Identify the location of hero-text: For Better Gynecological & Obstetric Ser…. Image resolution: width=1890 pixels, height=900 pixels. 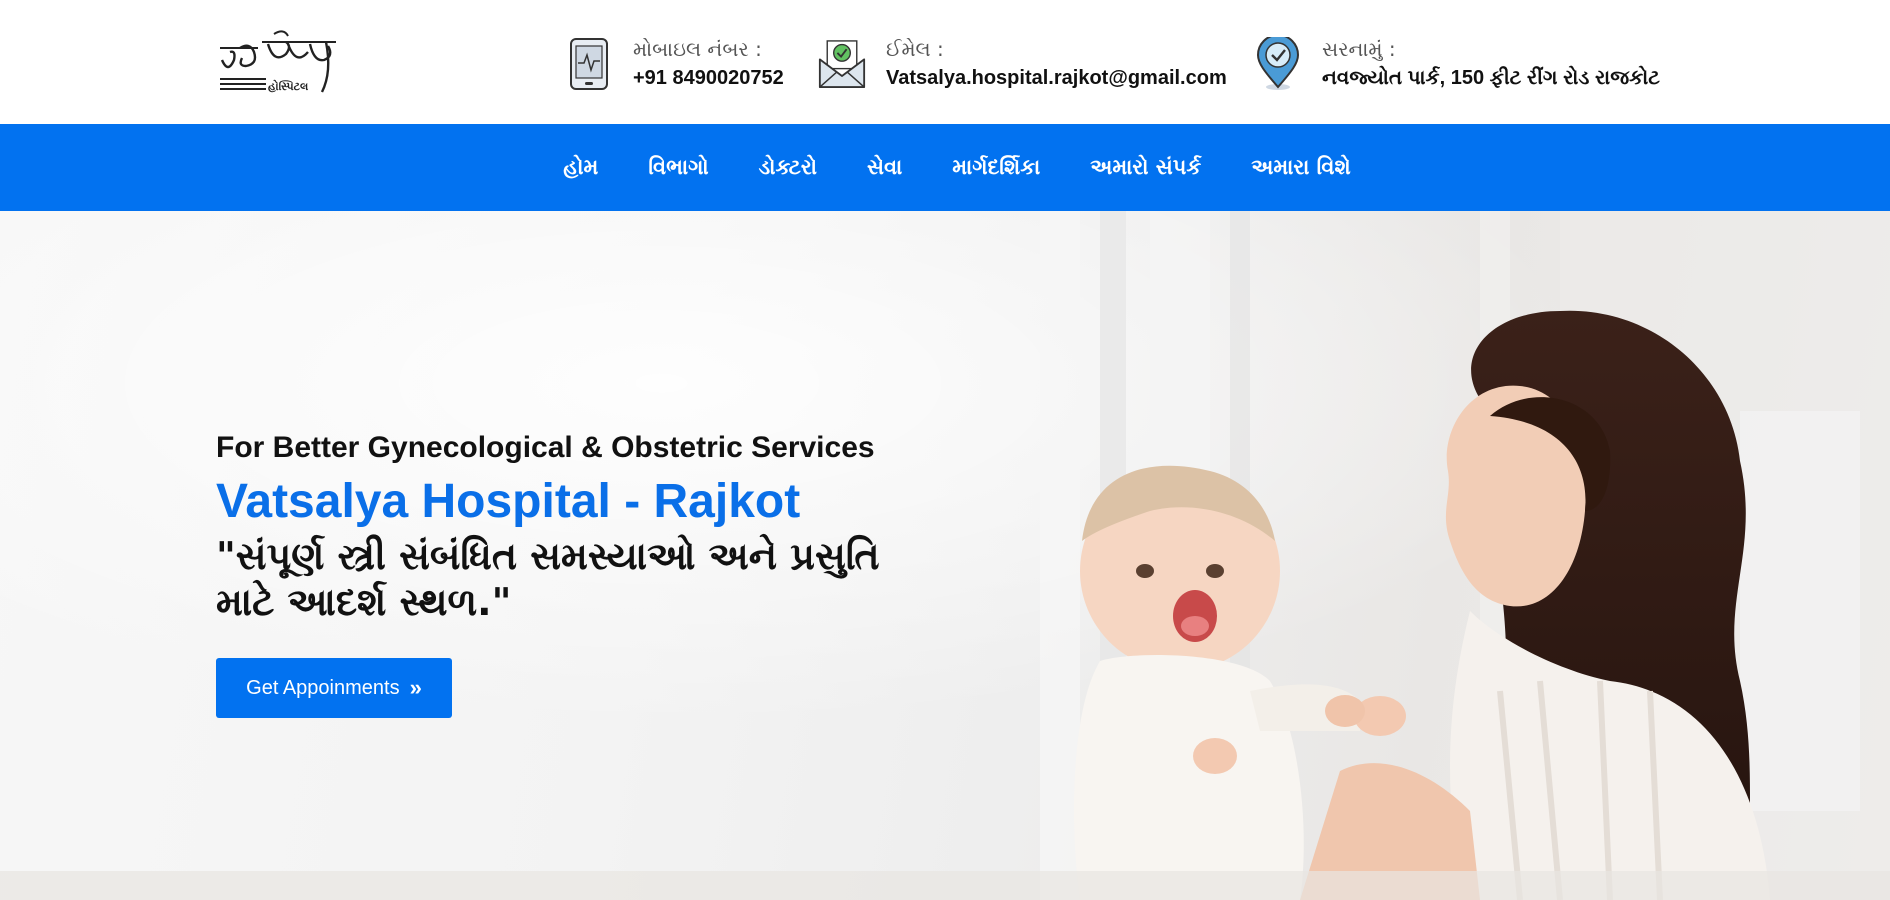
(576, 527).